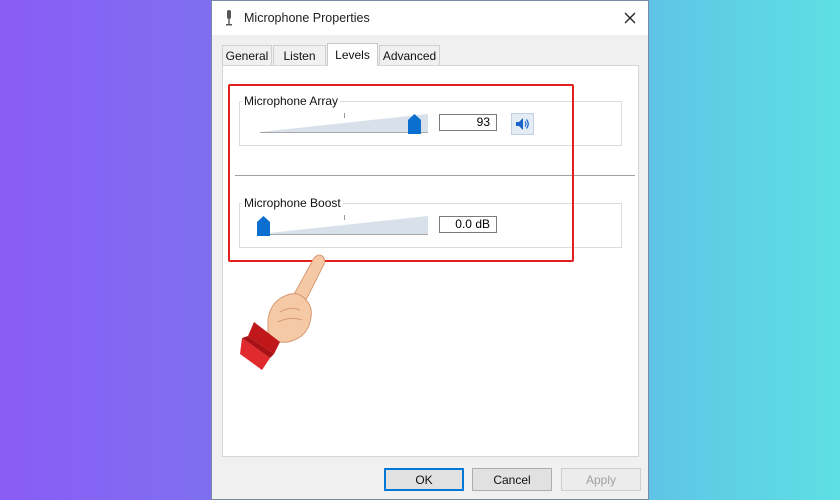  I want to click on highlight-box, so click(401, 173).